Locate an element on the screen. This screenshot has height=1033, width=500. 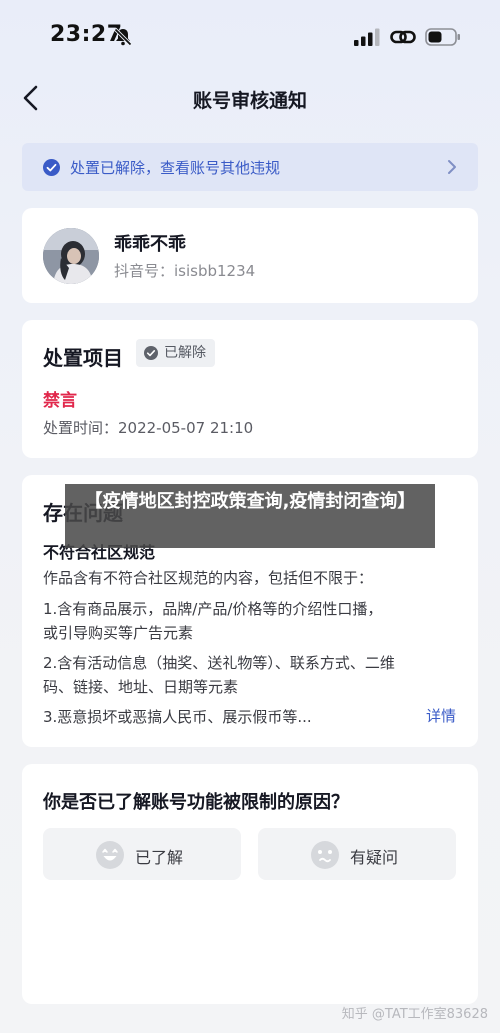
overlay-caption: 【疫情地区封控政策查询,疫情封闭查询】 is located at coordinates (250, 516).